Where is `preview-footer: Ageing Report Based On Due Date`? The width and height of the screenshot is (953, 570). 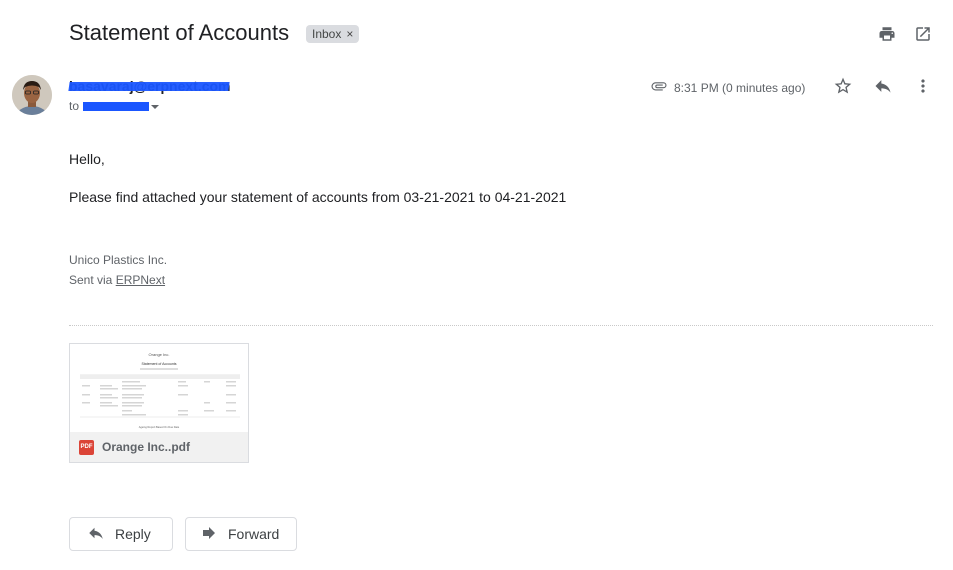
preview-footer: Ageing Report Based On Due Date is located at coordinates (159, 427).